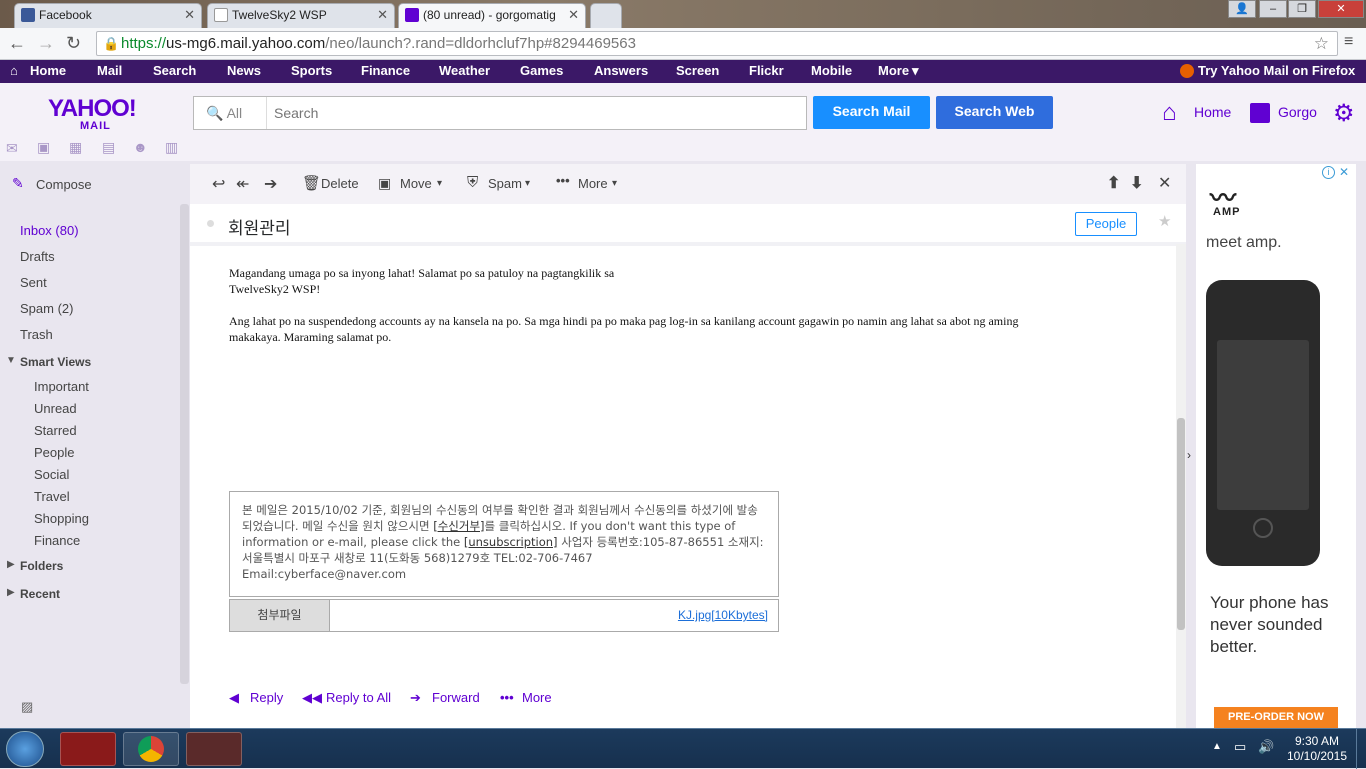 This screenshot has width=1366, height=769. What do you see at coordinates (266, 697) in the screenshot?
I see `reply-button: Reply` at bounding box center [266, 697].